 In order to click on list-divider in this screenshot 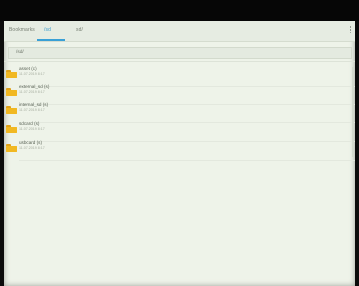, I will do `click(179, 61)`.